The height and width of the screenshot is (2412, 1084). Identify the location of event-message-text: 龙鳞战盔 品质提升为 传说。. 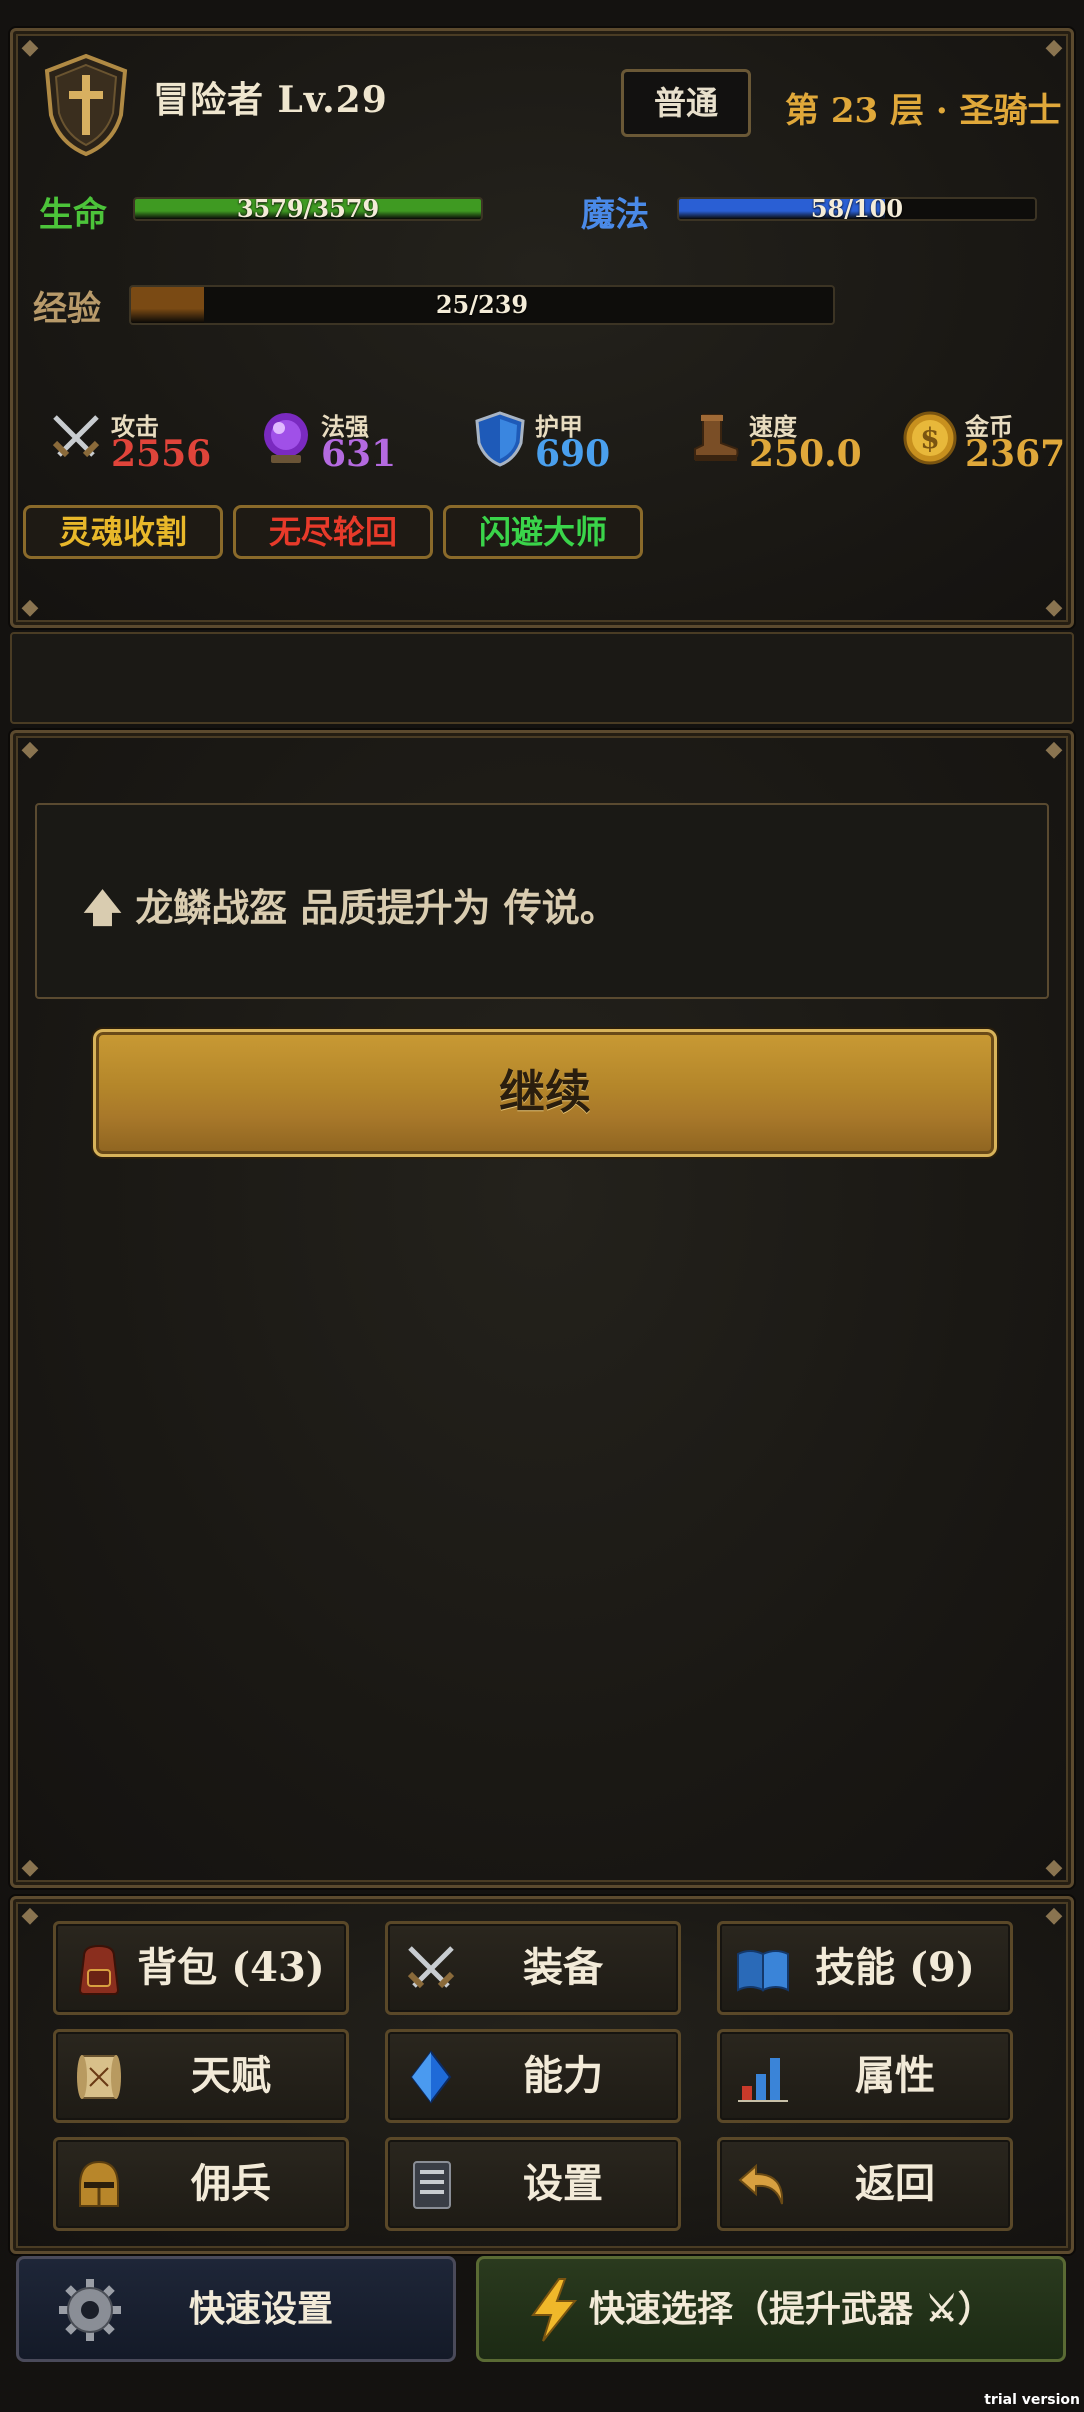
(376, 907).